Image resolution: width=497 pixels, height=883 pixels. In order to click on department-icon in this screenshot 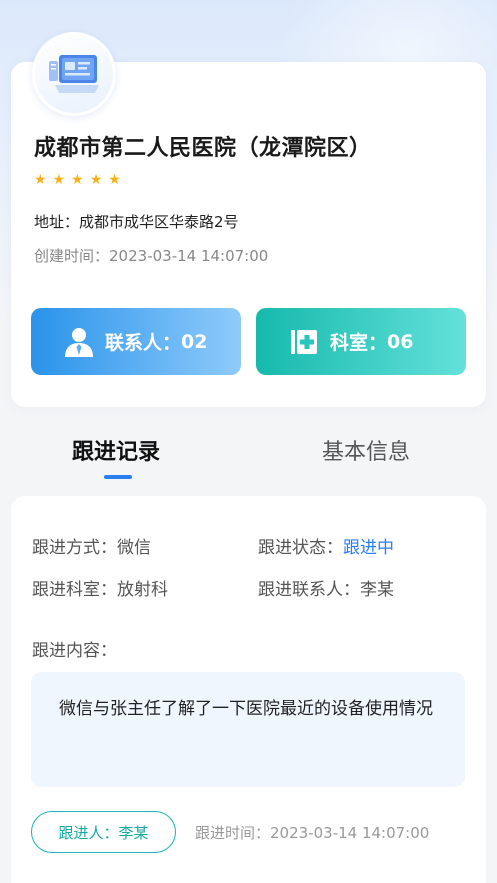, I will do `click(304, 342)`.